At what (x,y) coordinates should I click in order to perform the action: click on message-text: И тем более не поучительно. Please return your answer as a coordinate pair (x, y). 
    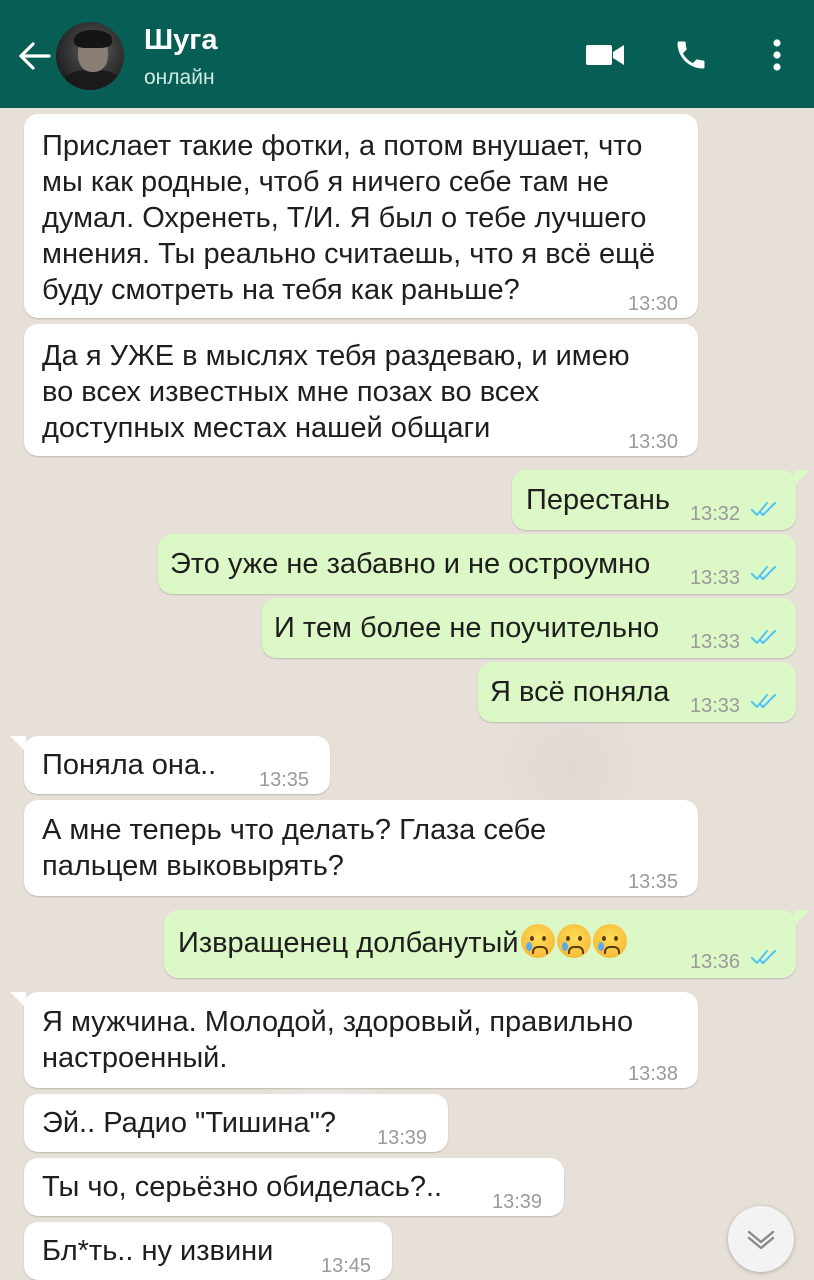
    Looking at the image, I should click on (467, 628).